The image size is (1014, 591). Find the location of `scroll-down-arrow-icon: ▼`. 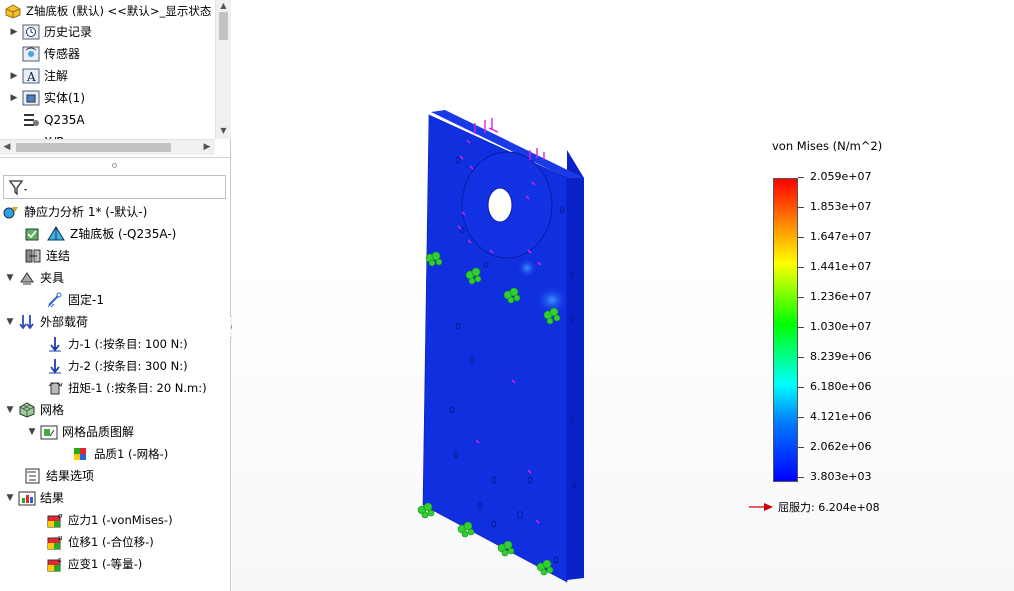

scroll-down-arrow-icon: ▼ is located at coordinates (223, 131).